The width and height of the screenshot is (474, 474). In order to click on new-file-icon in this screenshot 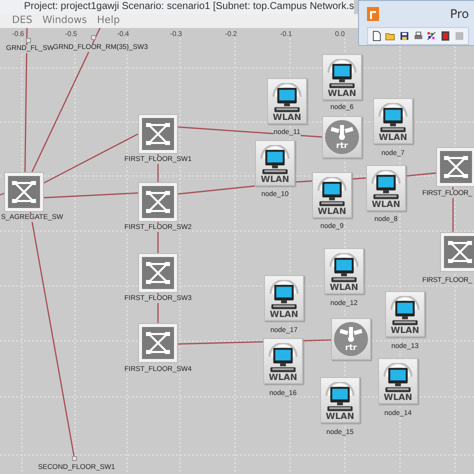, I will do `click(376, 36)`.